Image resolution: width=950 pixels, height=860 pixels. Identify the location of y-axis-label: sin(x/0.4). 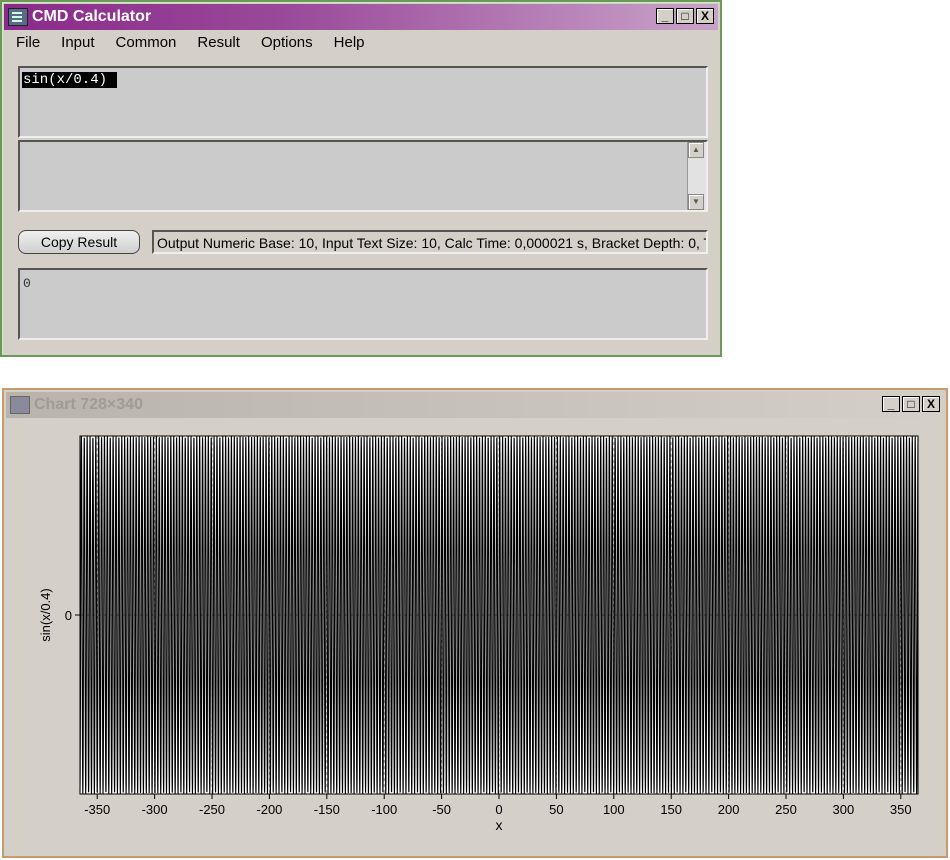
(45, 614).